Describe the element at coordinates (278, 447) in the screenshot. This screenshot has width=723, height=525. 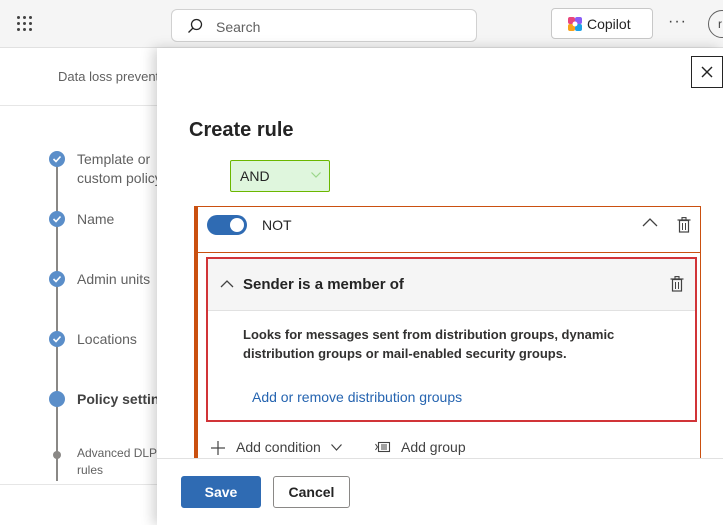
I see `add-condition-button: Add condition` at that location.